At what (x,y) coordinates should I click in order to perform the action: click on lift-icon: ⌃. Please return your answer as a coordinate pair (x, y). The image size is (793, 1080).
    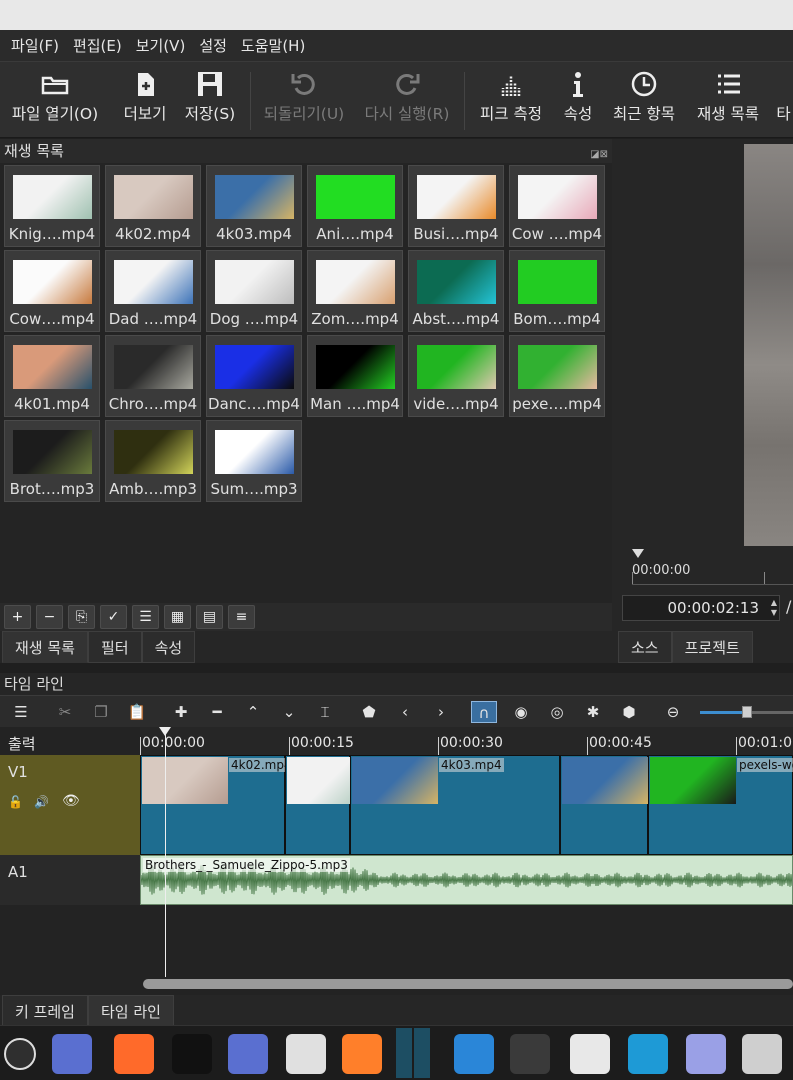
    Looking at the image, I should click on (253, 712).